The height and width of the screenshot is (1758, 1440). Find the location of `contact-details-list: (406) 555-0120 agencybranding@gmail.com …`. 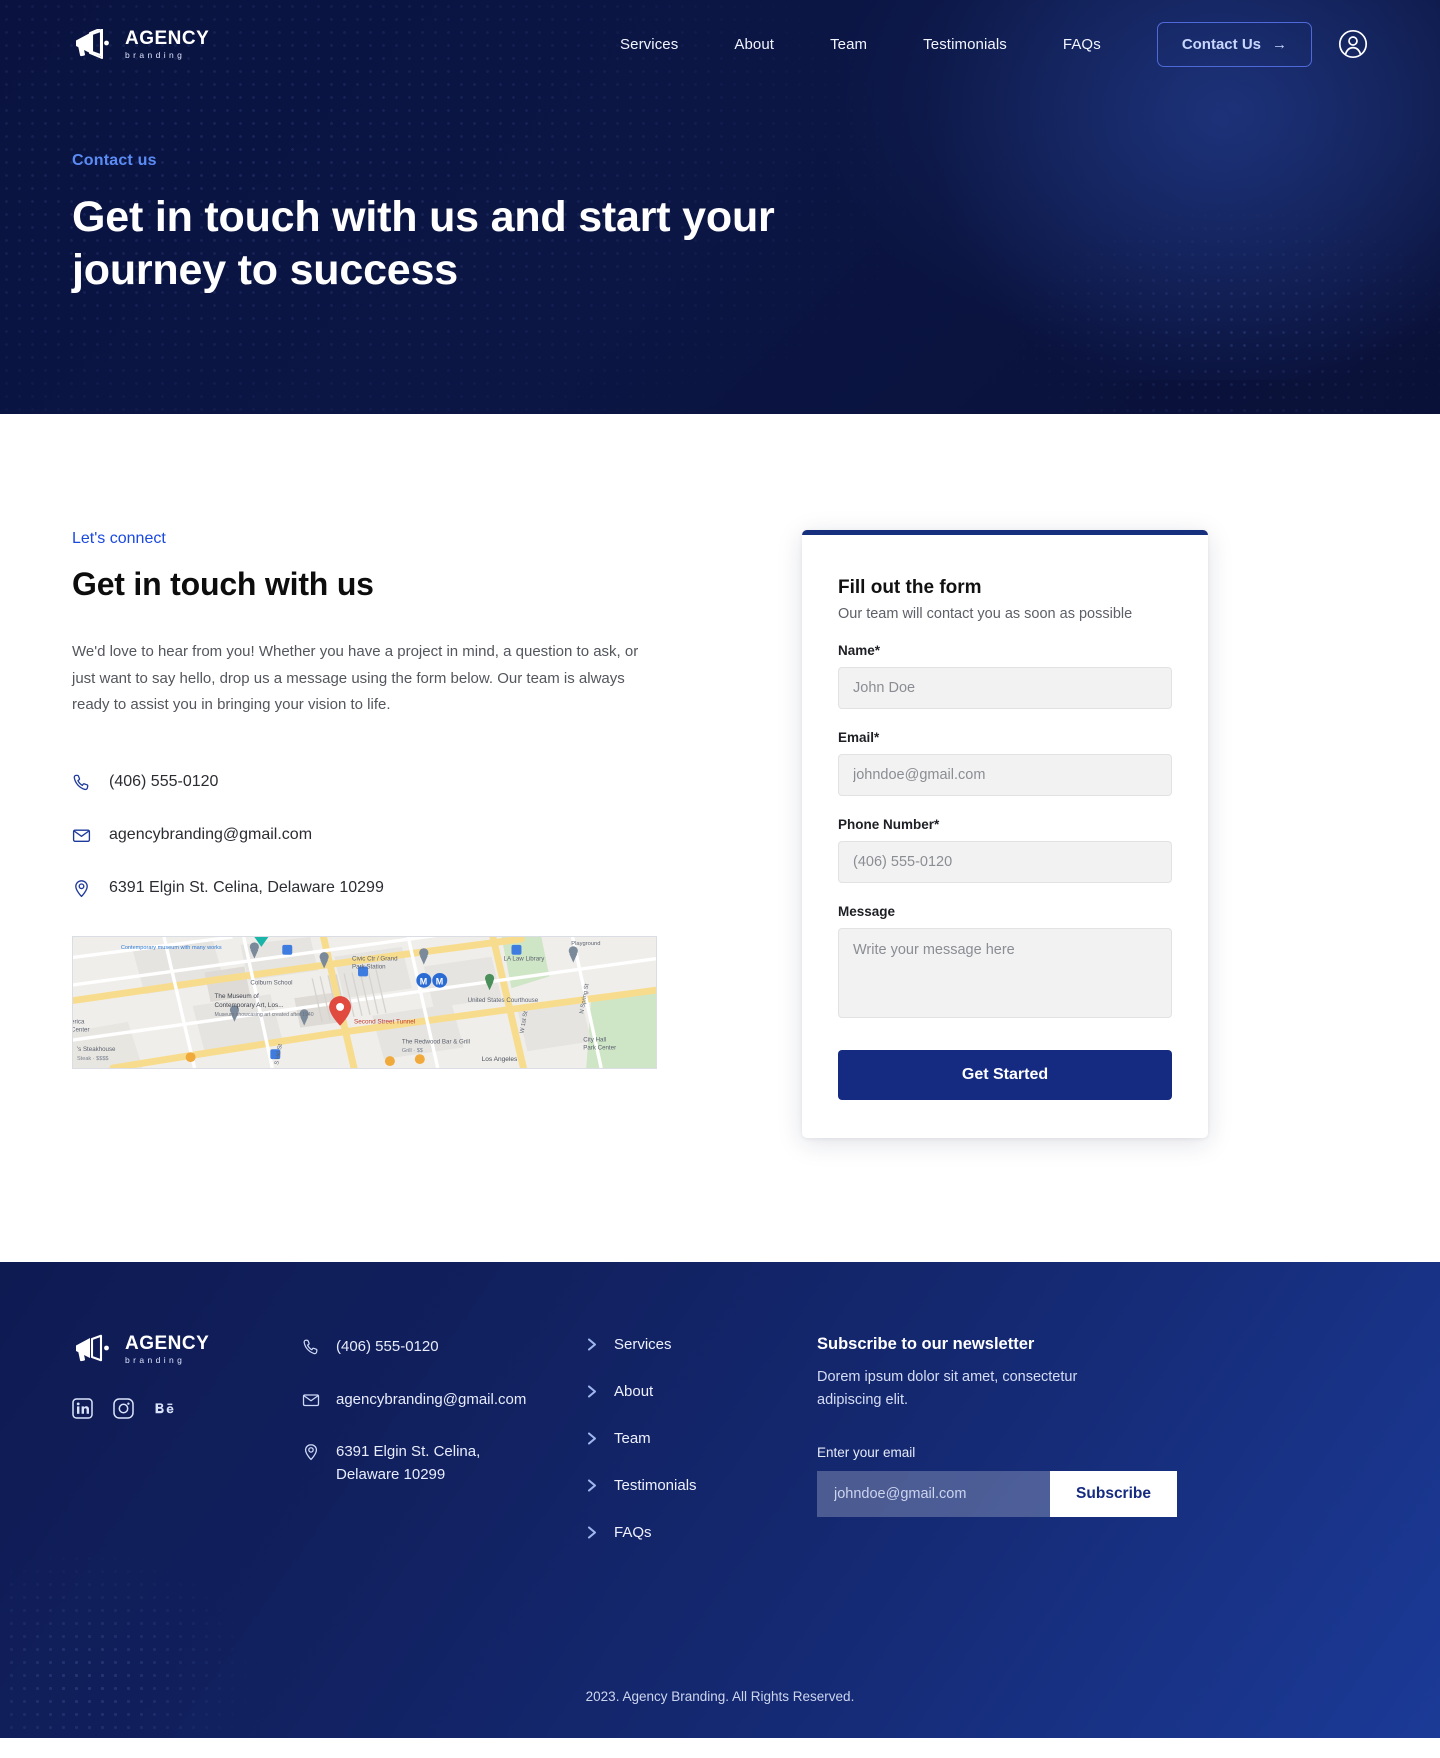

contact-details-list: (406) 555-0120 agencybranding@gmail.com … is located at coordinates (372, 835).